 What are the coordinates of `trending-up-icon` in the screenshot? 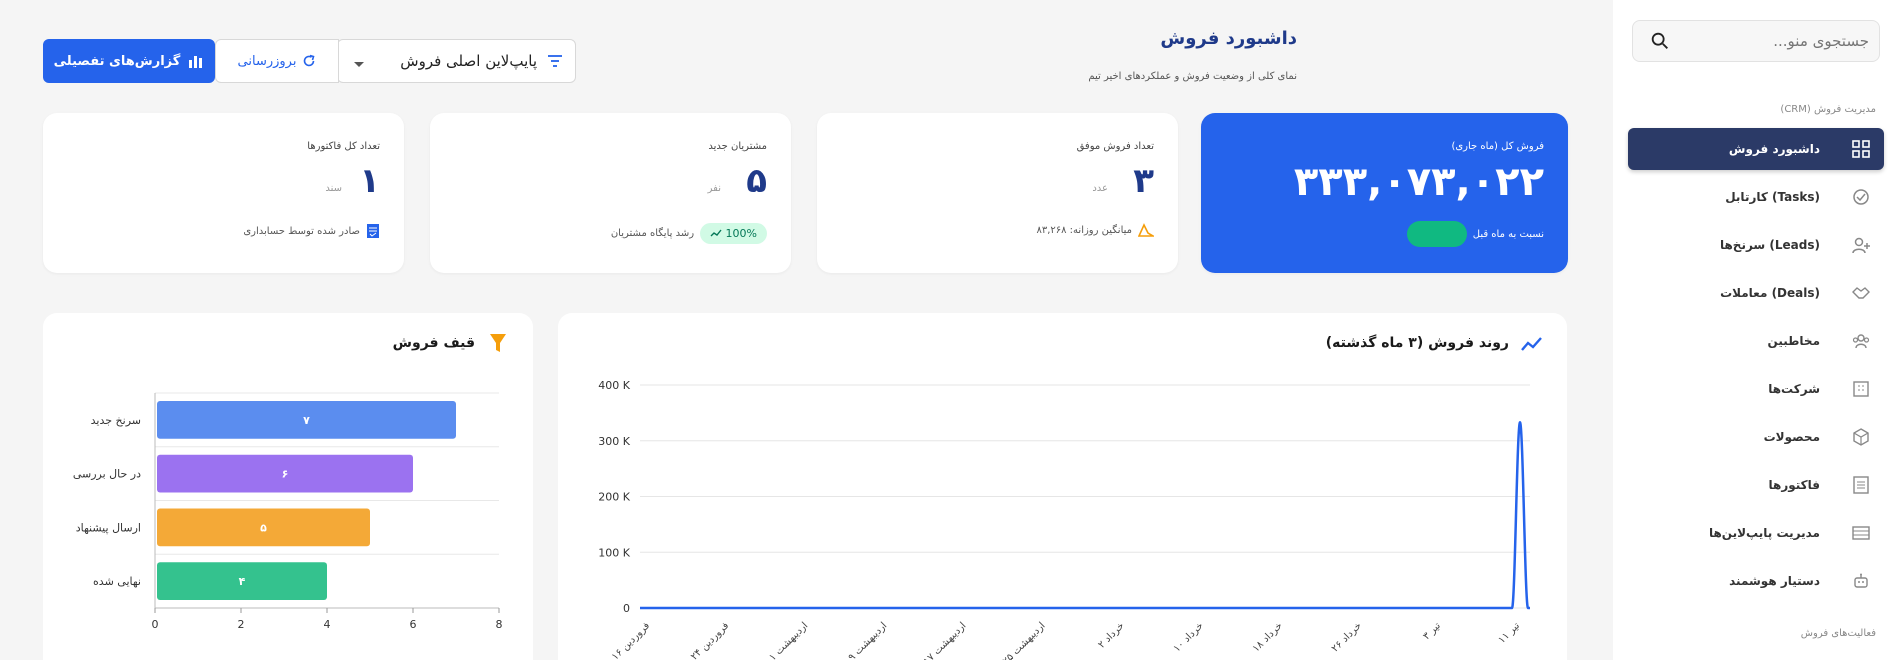 It's located at (716, 233).